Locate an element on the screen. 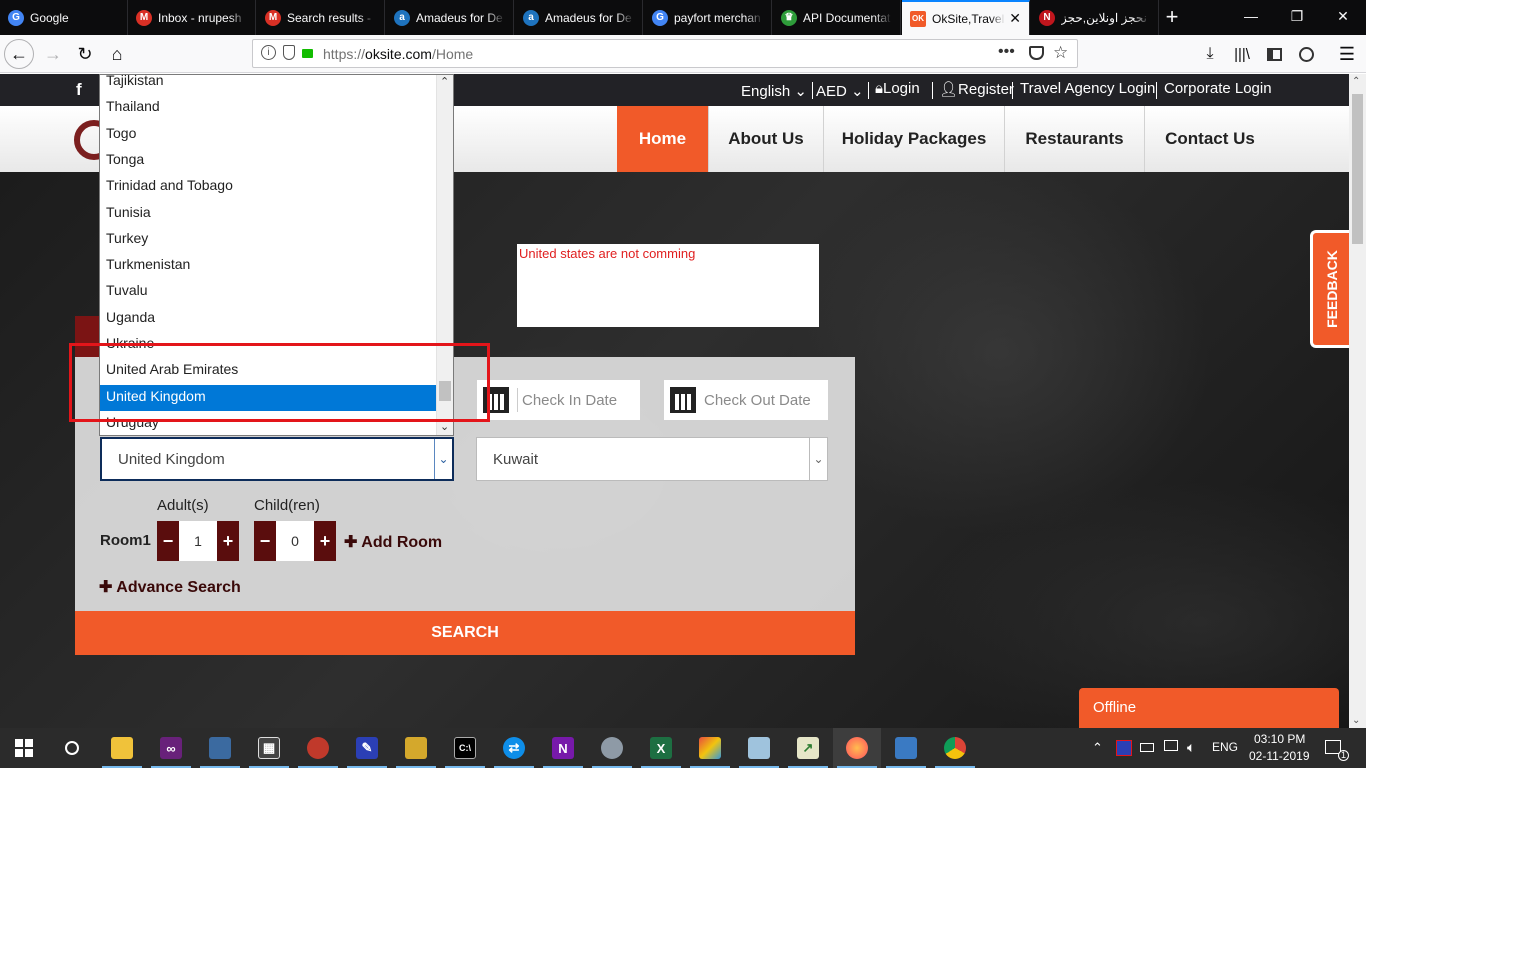 This screenshot has height=964, width=1537. new-tab-button: + is located at coordinates (1172, 17).